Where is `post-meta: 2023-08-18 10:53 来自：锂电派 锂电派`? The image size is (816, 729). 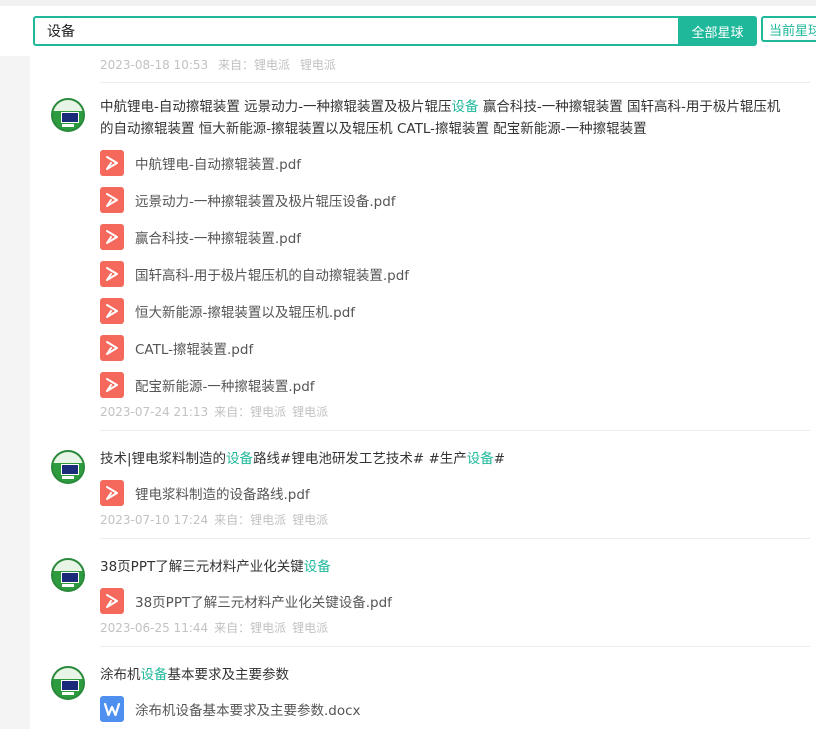 post-meta: 2023-08-18 10:53 来自：锂电派 锂电派 is located at coordinates (221, 64).